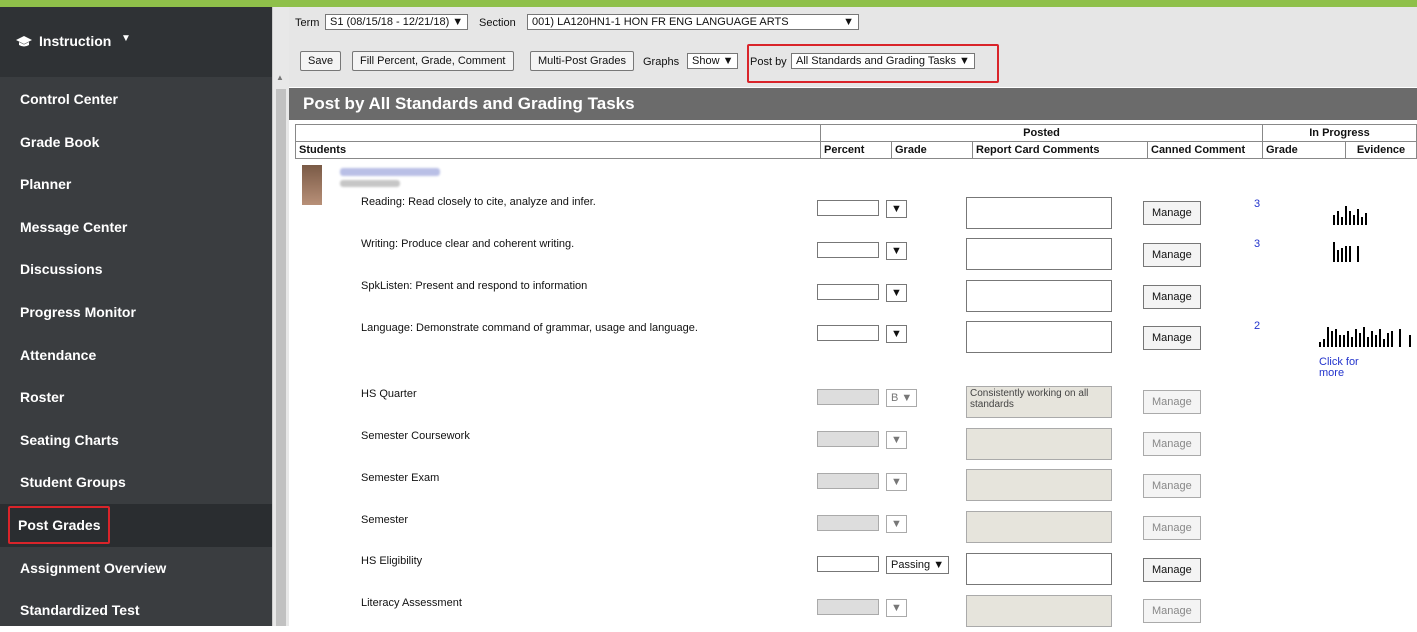  Describe the element at coordinates (73, 482) in the screenshot. I see `sidebar-item-label: Student Groups` at that location.